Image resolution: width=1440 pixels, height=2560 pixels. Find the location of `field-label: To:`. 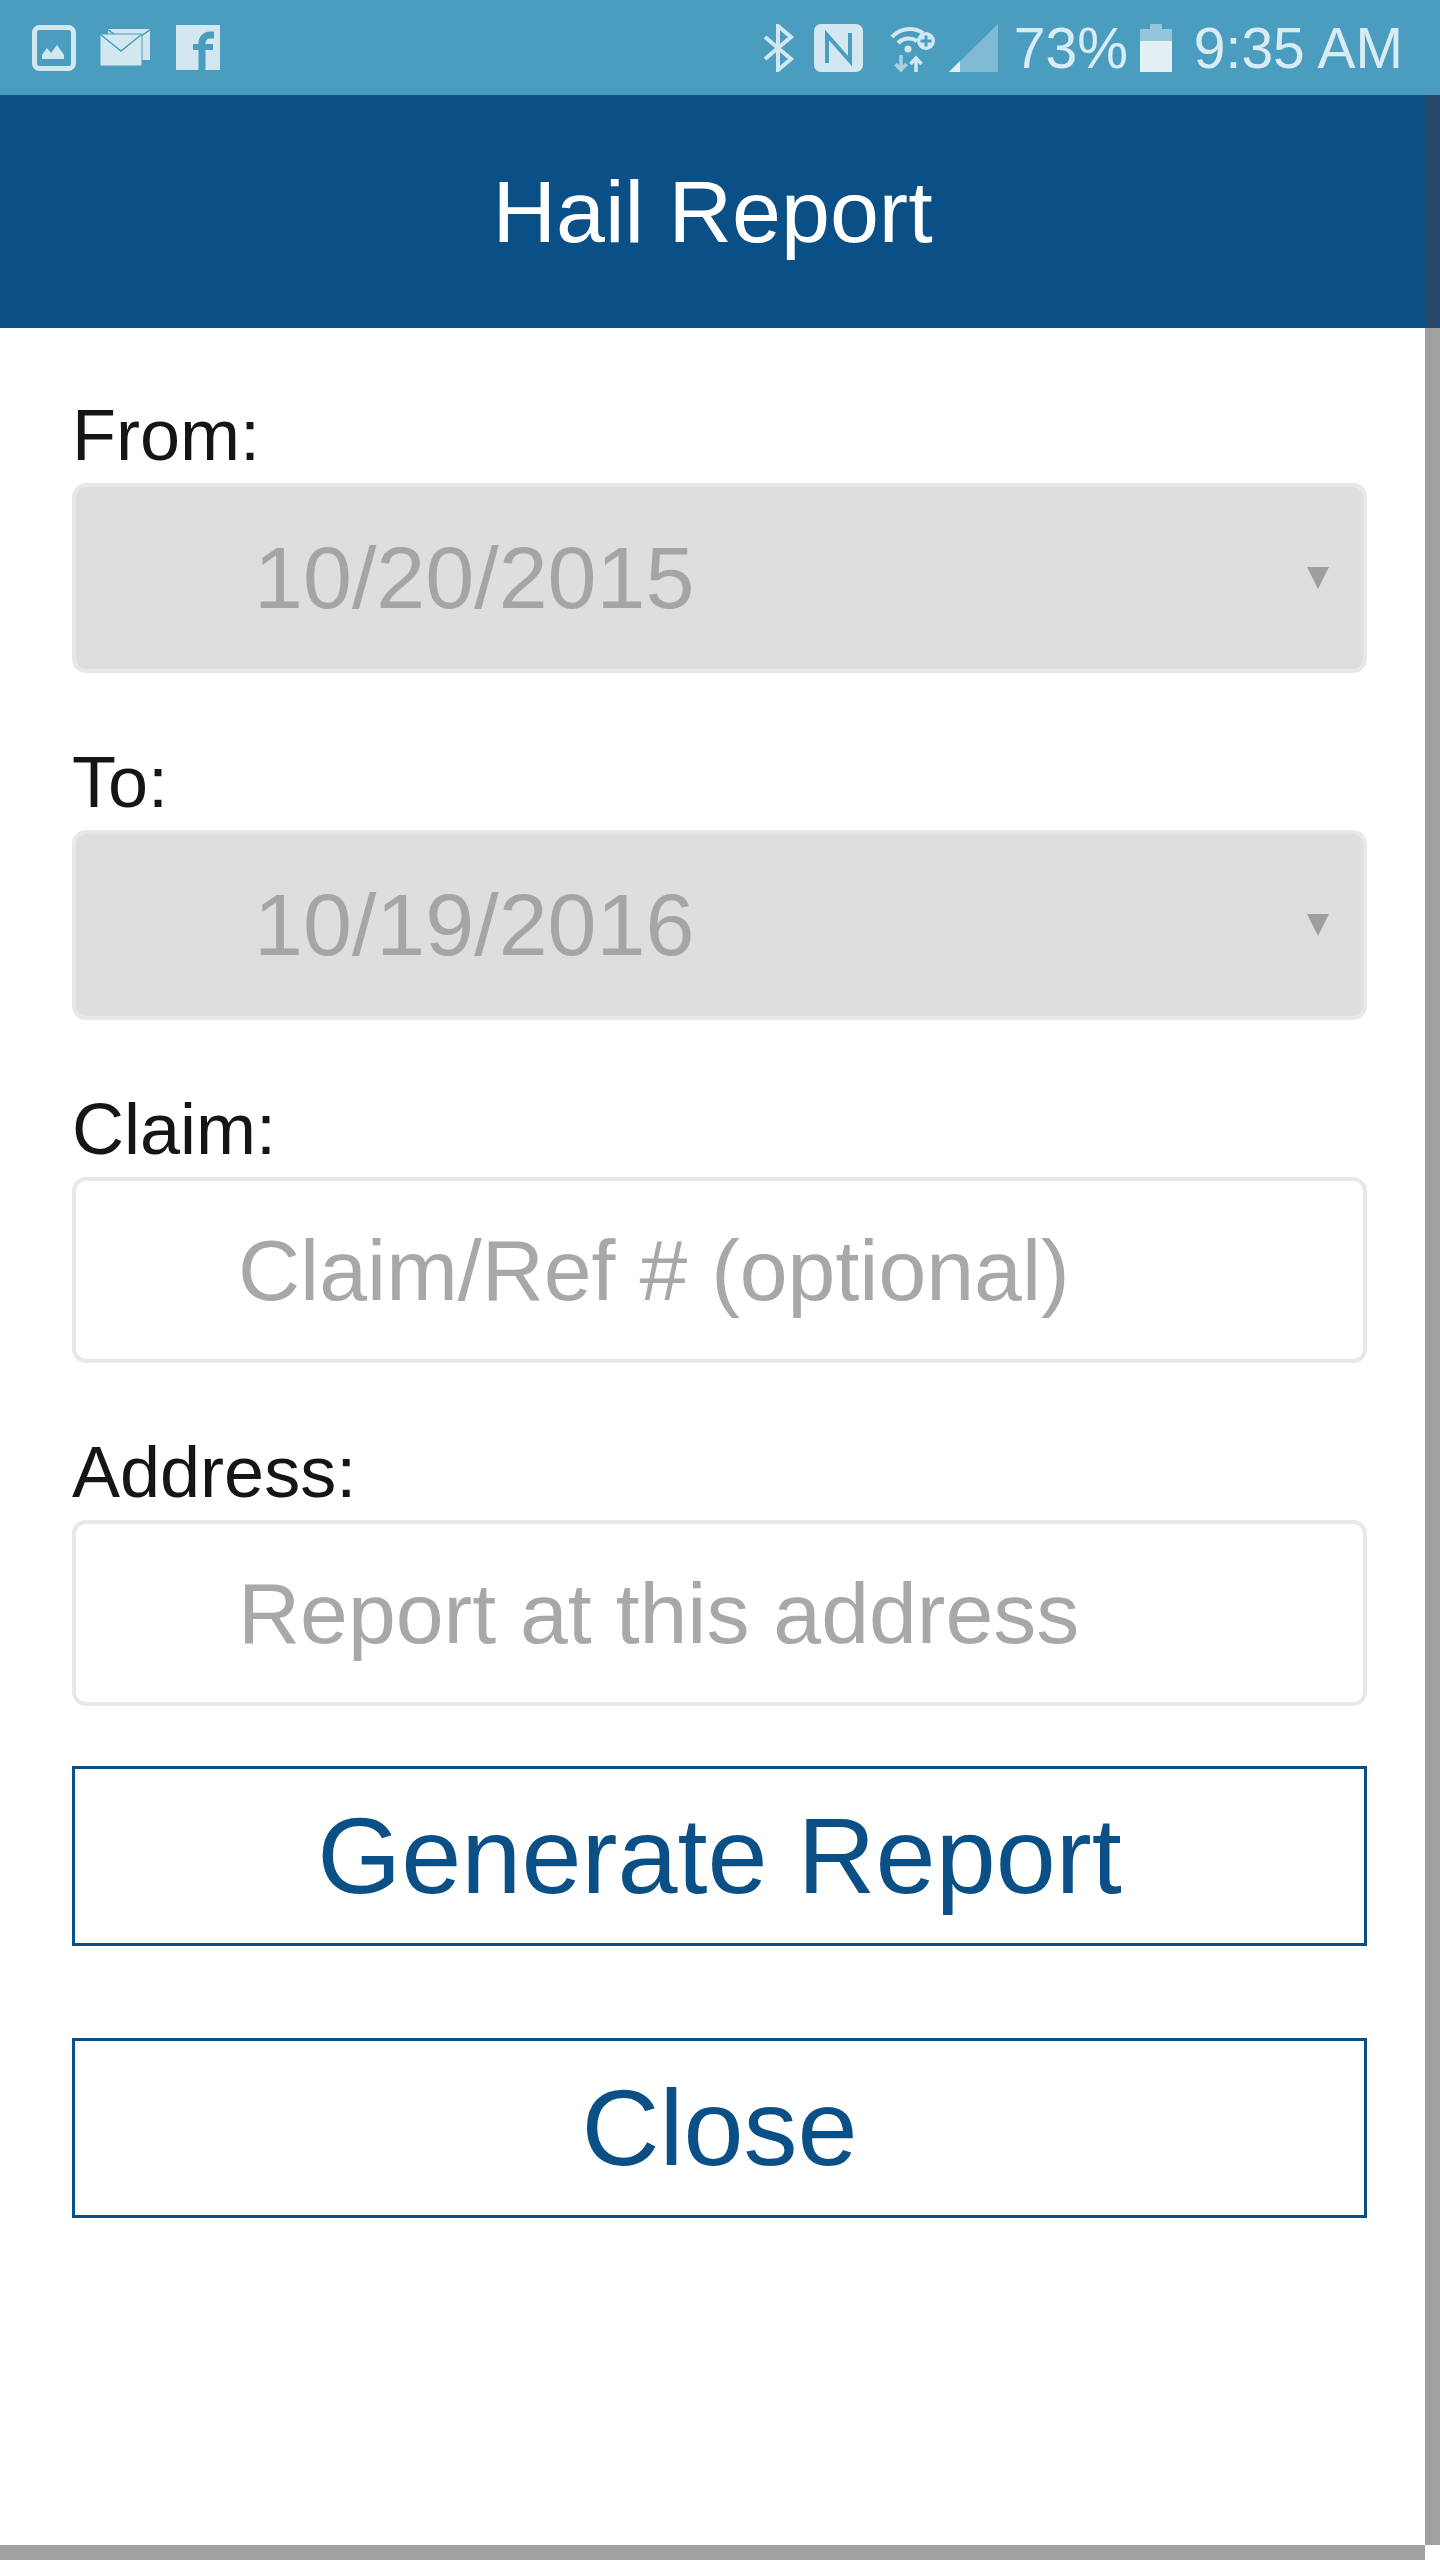

field-label: To: is located at coordinates (120, 782).